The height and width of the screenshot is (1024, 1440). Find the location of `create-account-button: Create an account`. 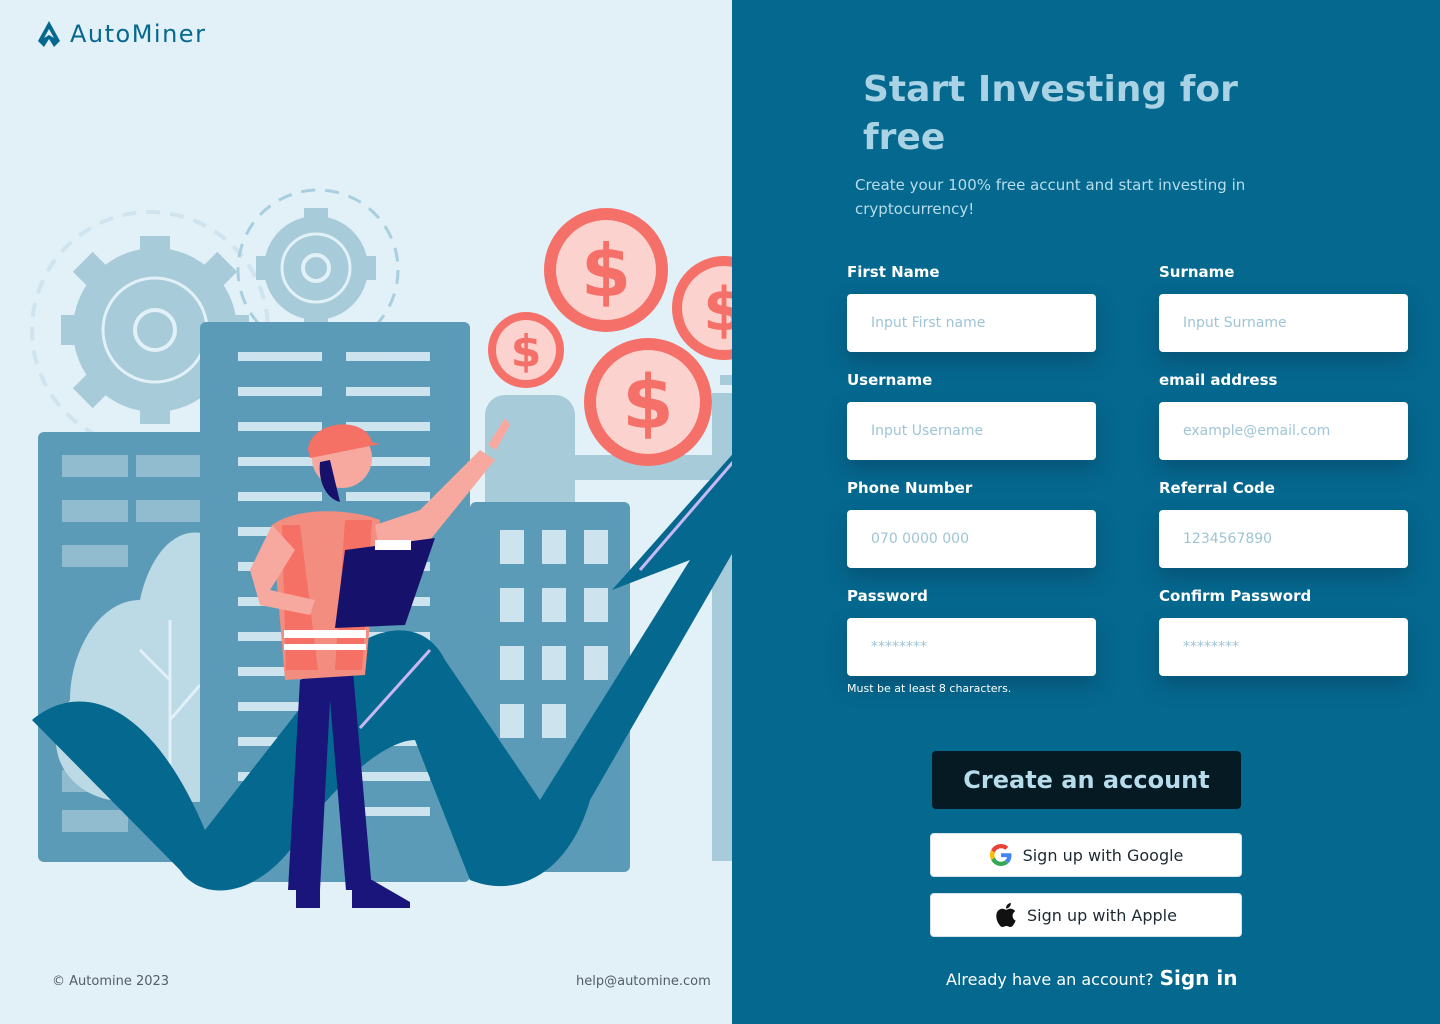

create-account-button: Create an account is located at coordinates (1086, 780).